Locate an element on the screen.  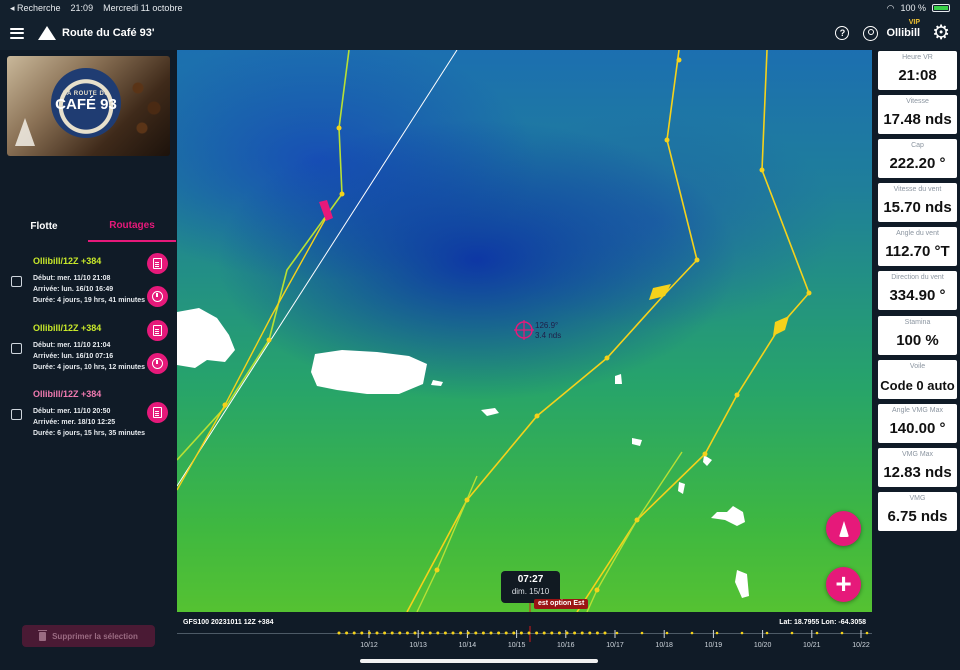
timeline-tick-label: 10/15 is located at coordinates (516, 645).